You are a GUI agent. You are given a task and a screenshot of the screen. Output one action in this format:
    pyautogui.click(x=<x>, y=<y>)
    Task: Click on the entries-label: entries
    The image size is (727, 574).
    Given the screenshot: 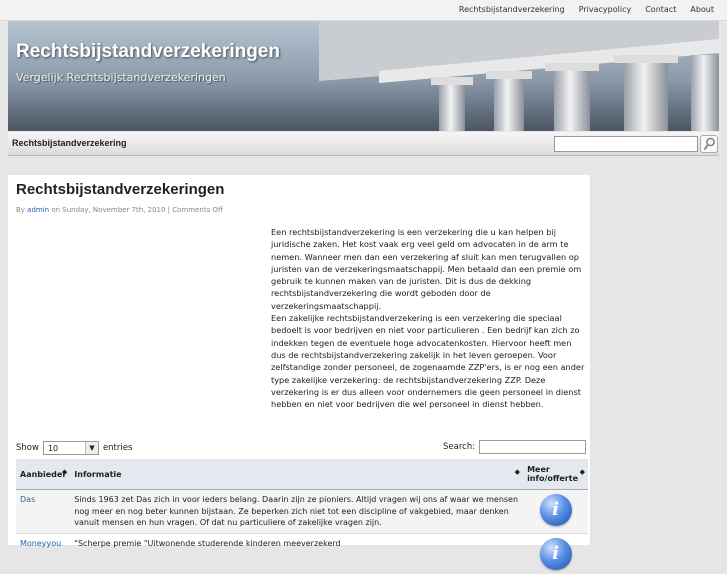 What is the action you would take?
    pyautogui.click(x=117, y=448)
    